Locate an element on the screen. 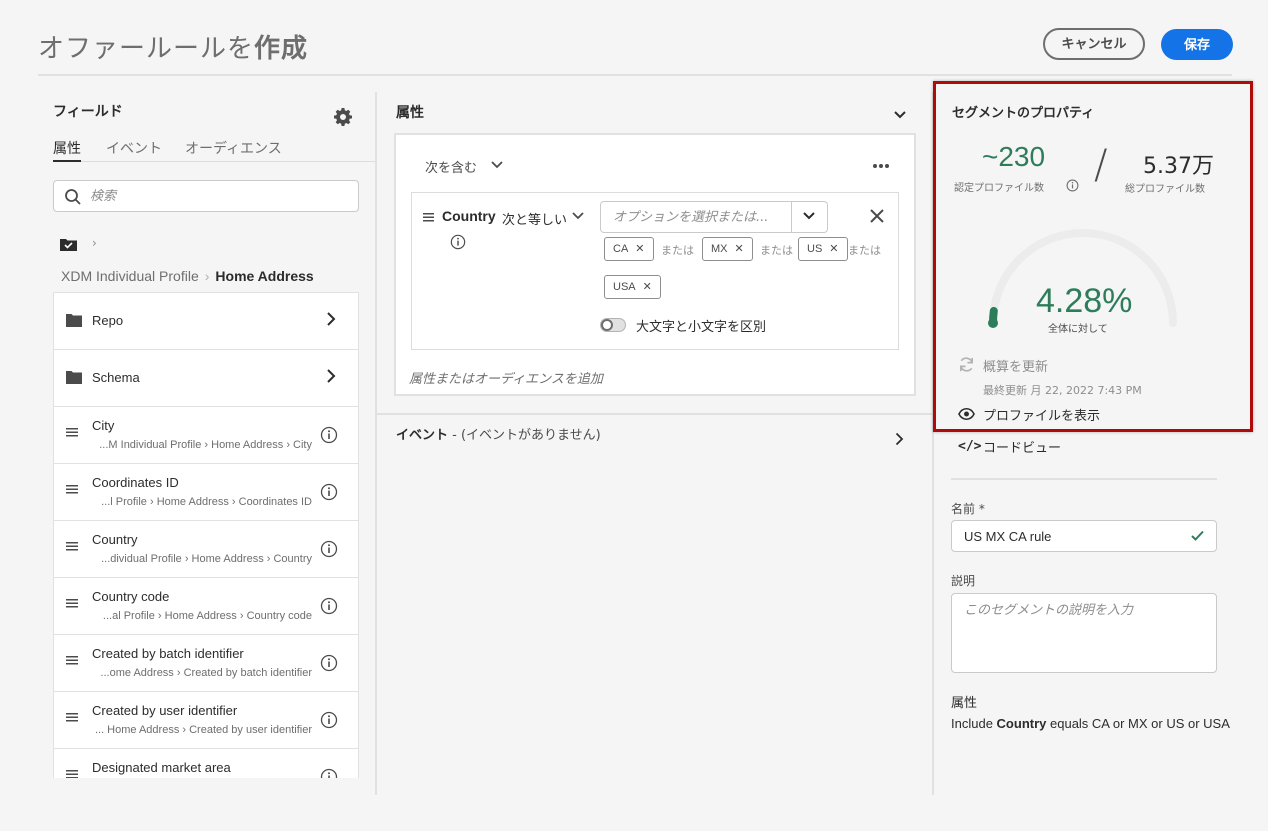  qualified-profiles-count: ~230 is located at coordinates (1014, 156).